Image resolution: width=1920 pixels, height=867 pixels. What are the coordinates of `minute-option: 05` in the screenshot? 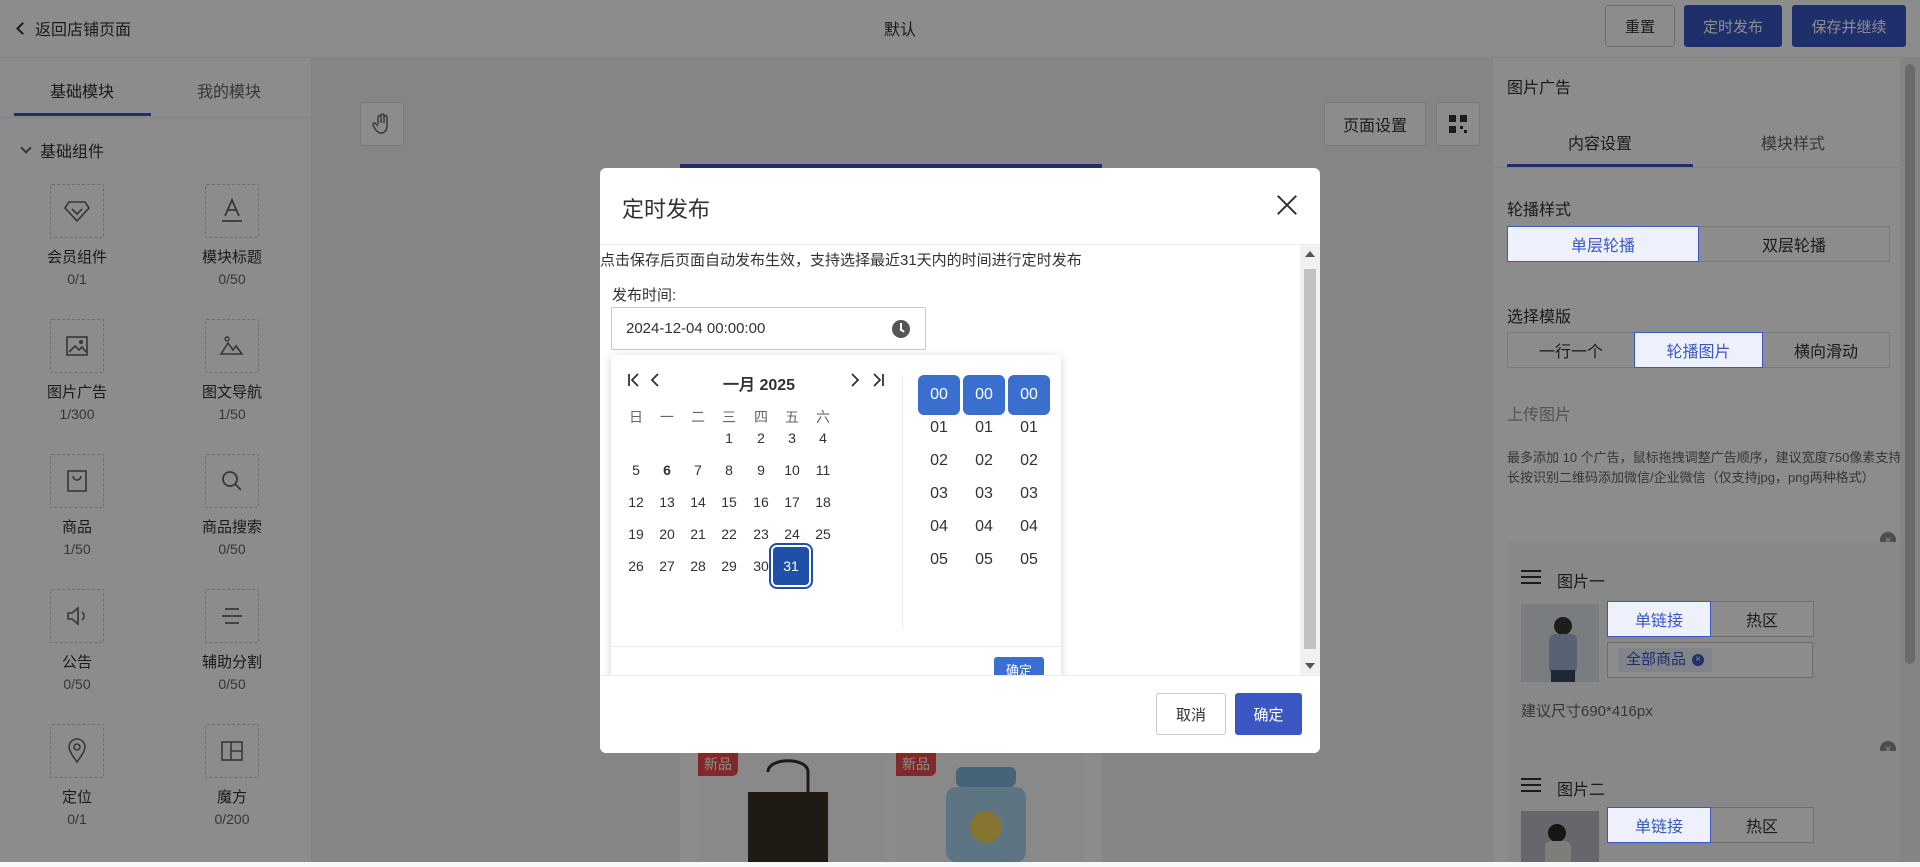 It's located at (984, 560).